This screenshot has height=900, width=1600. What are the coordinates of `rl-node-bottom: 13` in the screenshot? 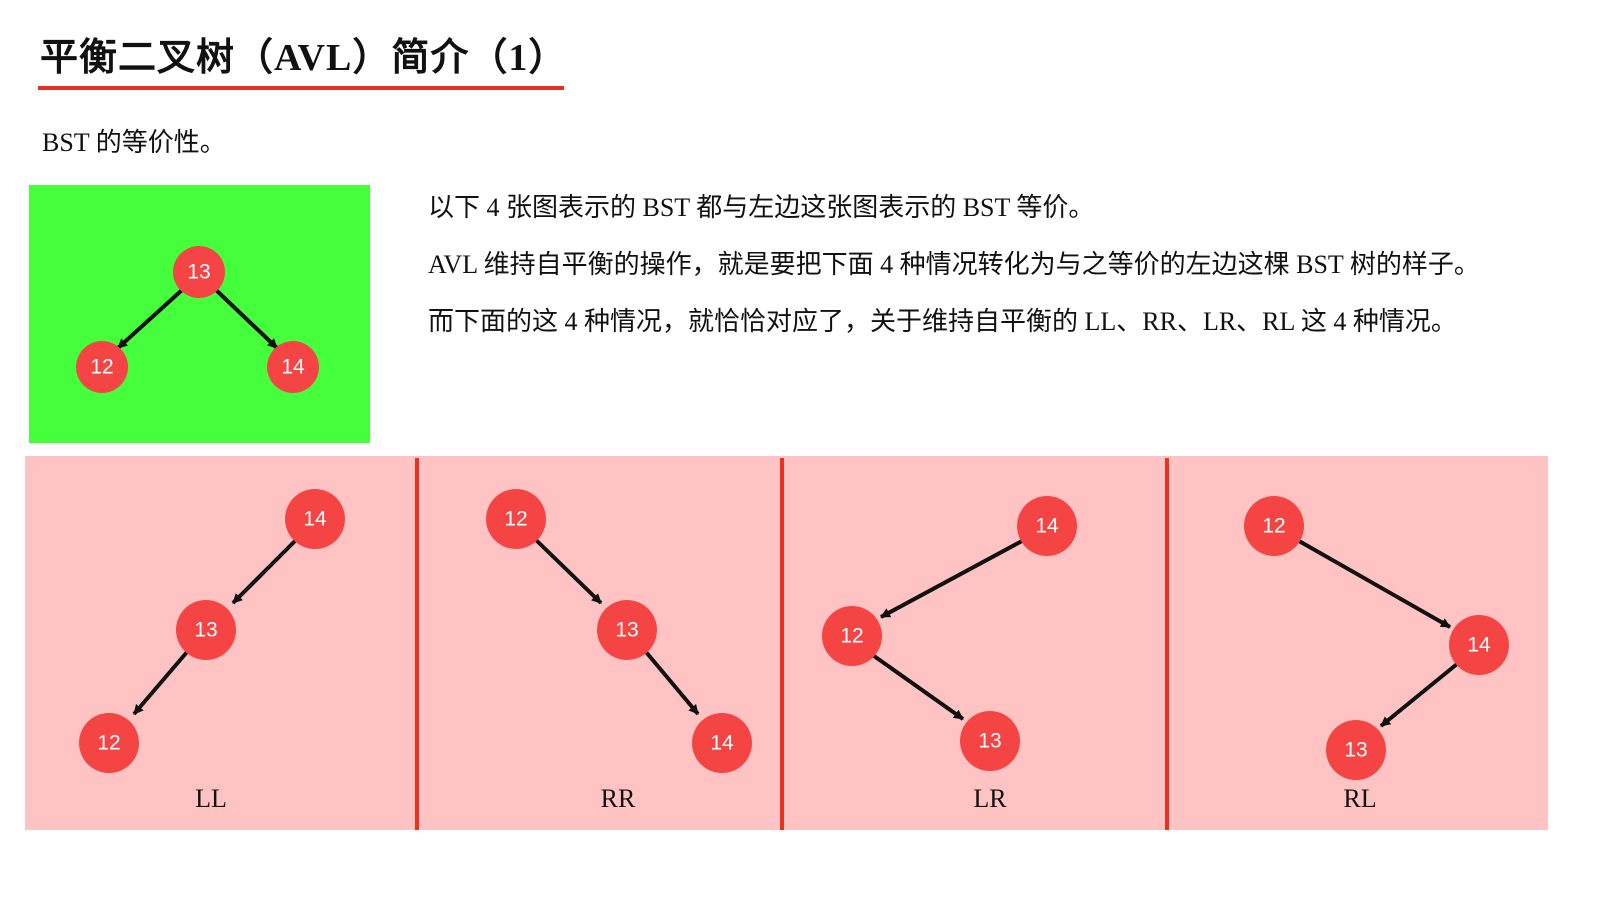 It's located at (1356, 750).